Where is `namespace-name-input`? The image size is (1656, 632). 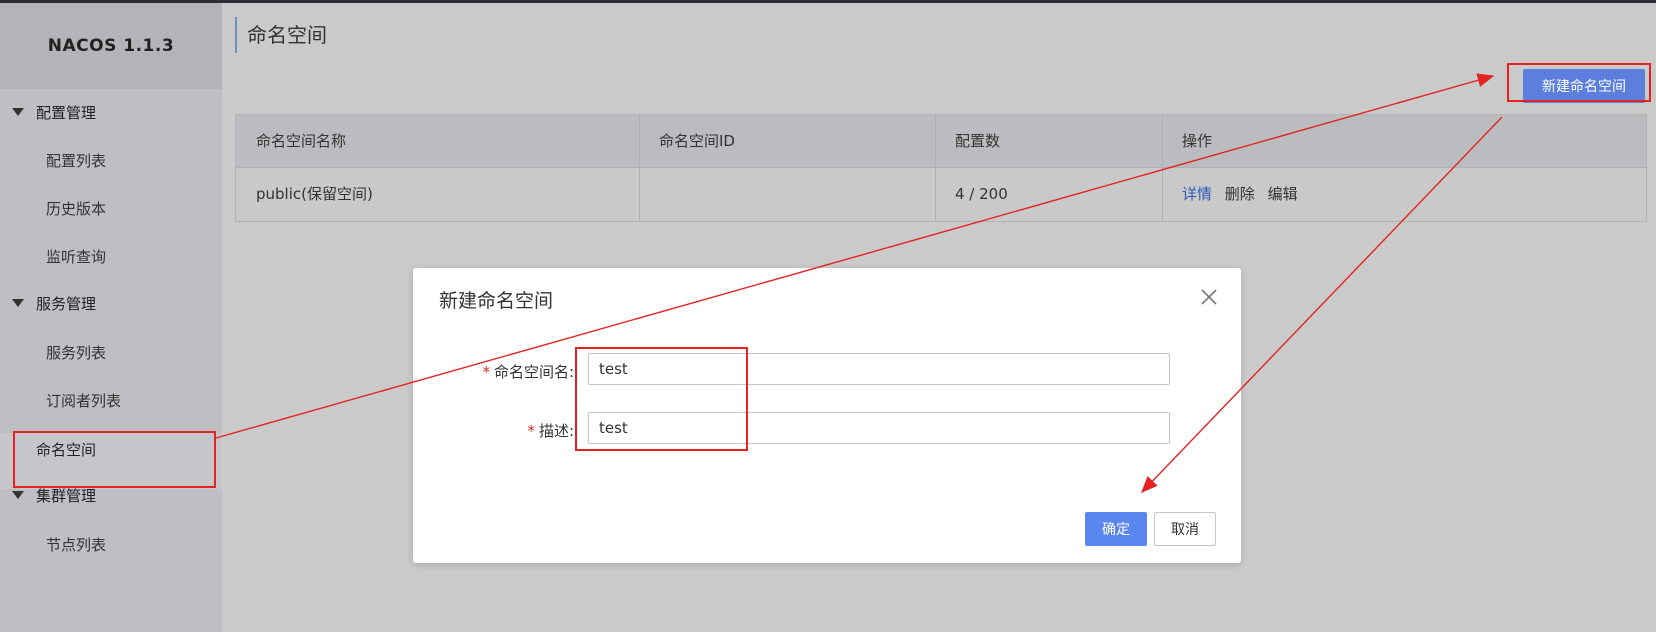
namespace-name-input is located at coordinates (879, 369).